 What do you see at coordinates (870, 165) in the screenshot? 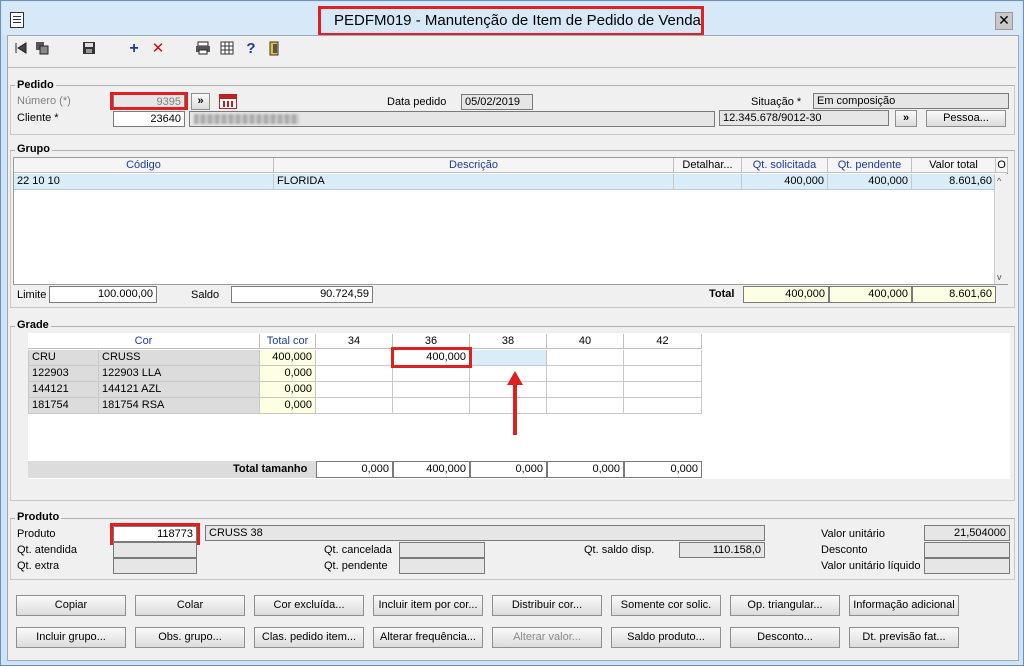
I see `col-qt-pendente: Qt. pendente` at bounding box center [870, 165].